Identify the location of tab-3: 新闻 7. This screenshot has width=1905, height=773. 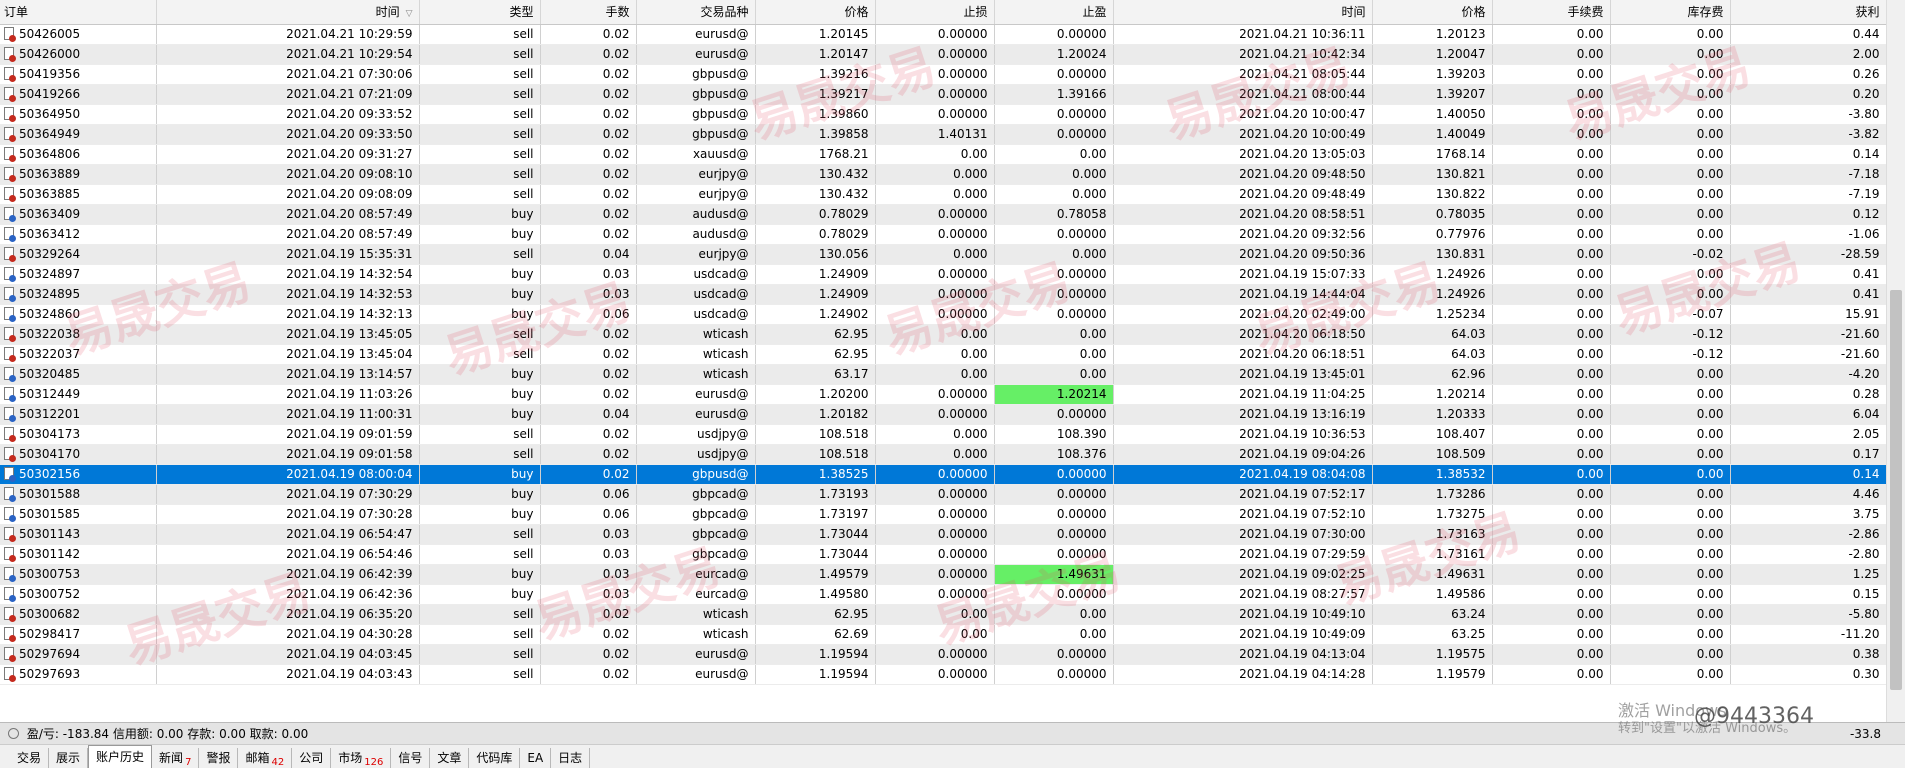
(176, 758).